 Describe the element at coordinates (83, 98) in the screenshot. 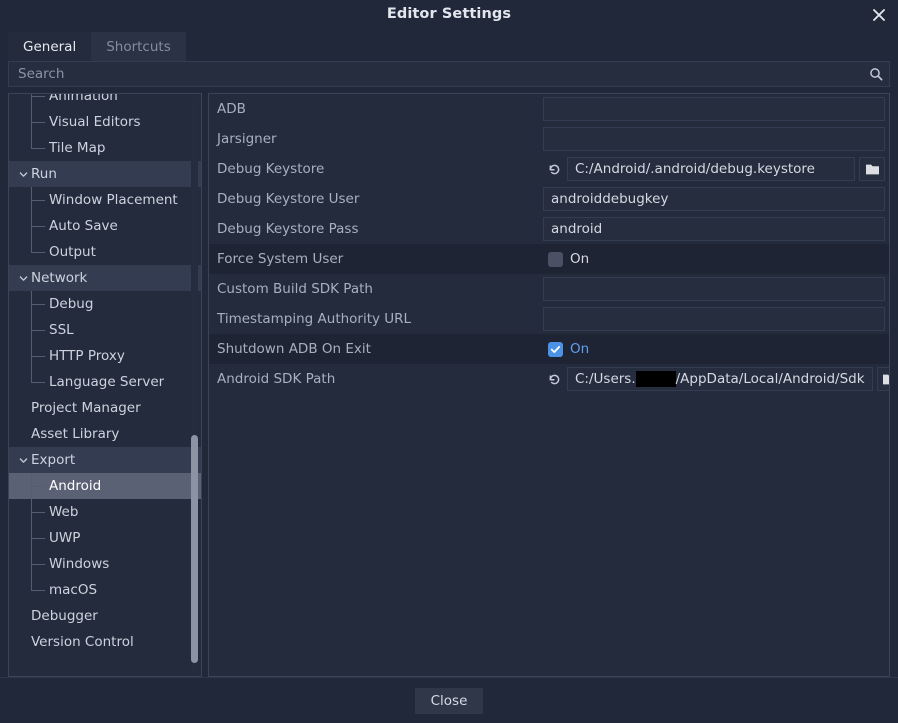

I see `sidebar-item-label: Animation` at that location.